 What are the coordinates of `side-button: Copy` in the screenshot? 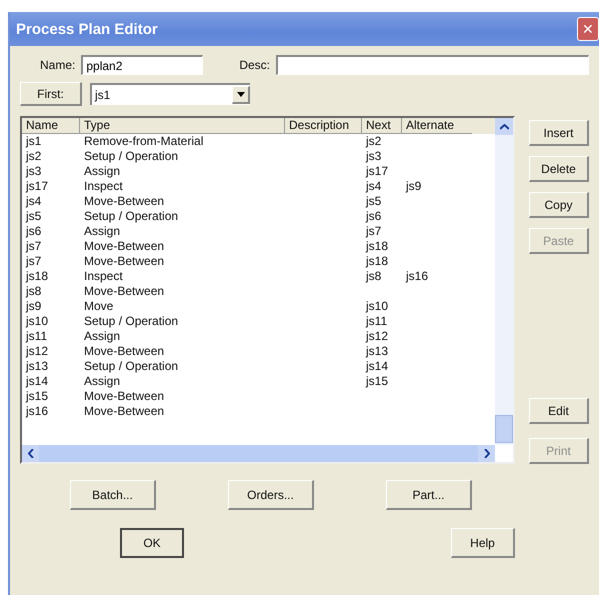 It's located at (559, 205).